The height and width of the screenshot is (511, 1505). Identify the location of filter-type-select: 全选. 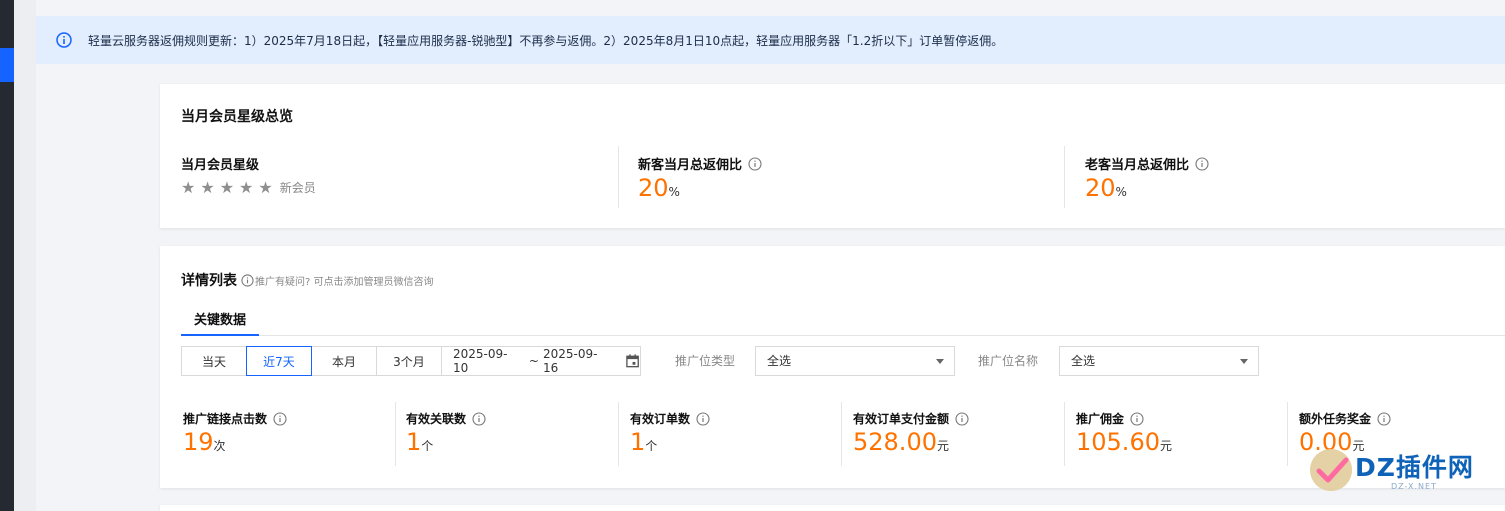
(855, 361).